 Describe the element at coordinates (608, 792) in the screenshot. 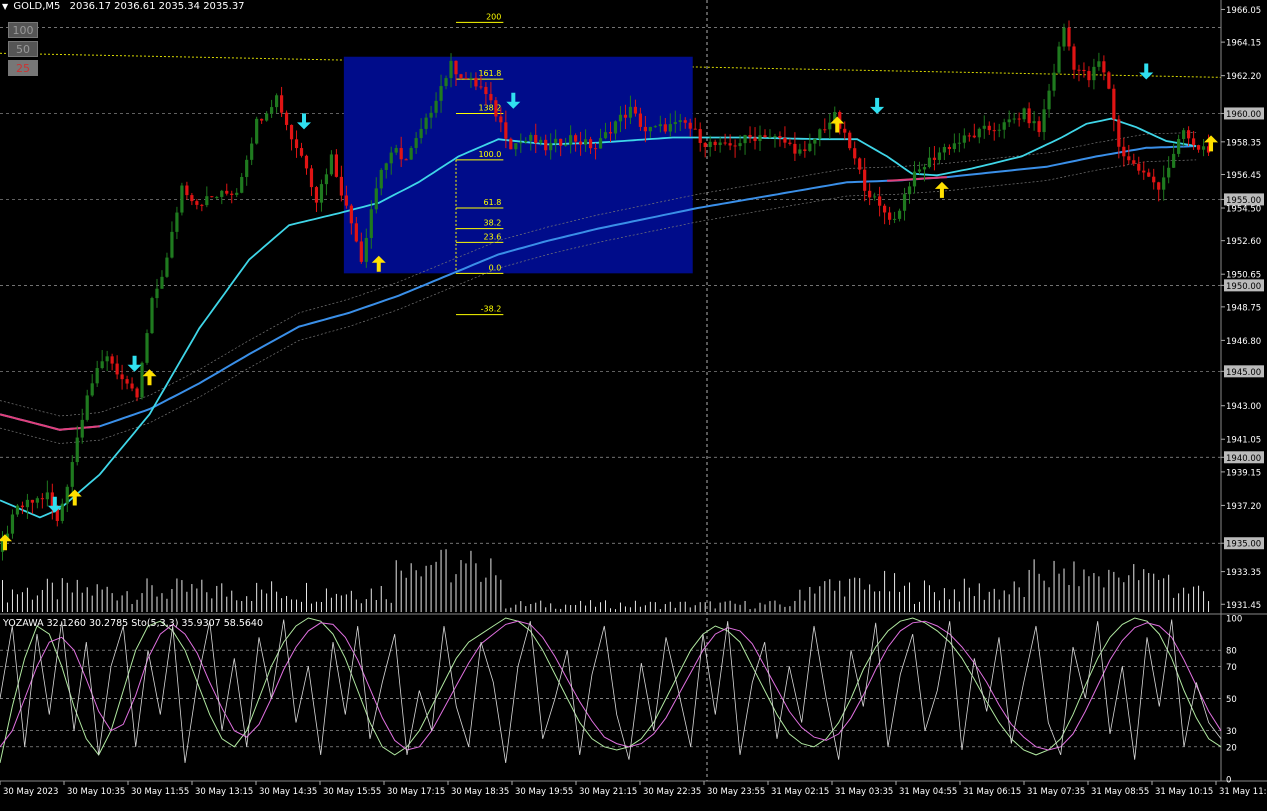

I see `time-tick-label: 30 May 21:15` at that location.